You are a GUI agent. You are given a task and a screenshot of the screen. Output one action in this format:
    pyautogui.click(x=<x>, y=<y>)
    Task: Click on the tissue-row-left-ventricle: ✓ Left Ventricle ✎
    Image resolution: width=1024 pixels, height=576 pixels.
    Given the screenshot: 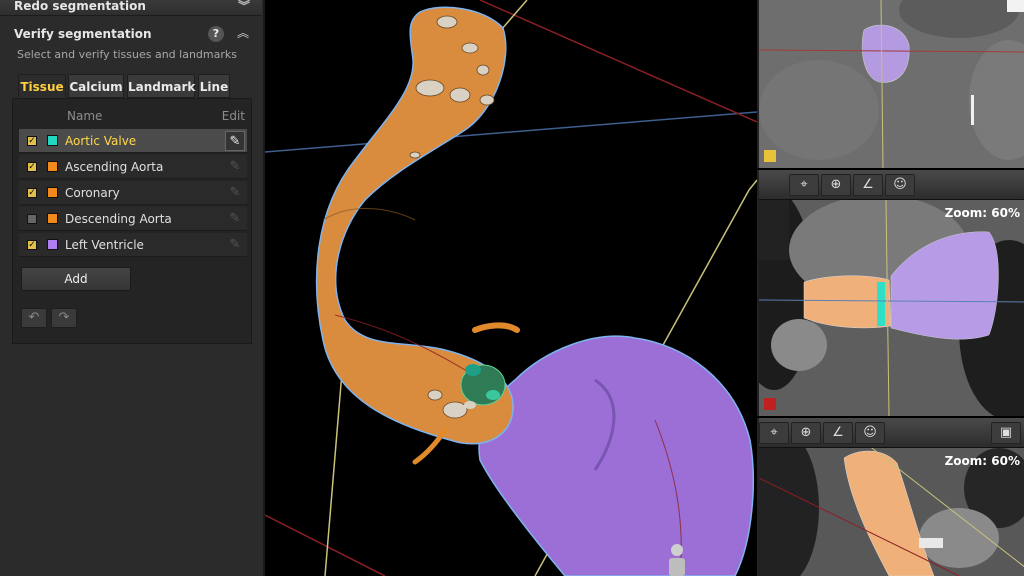 What is the action you would take?
    pyautogui.click(x=133, y=245)
    